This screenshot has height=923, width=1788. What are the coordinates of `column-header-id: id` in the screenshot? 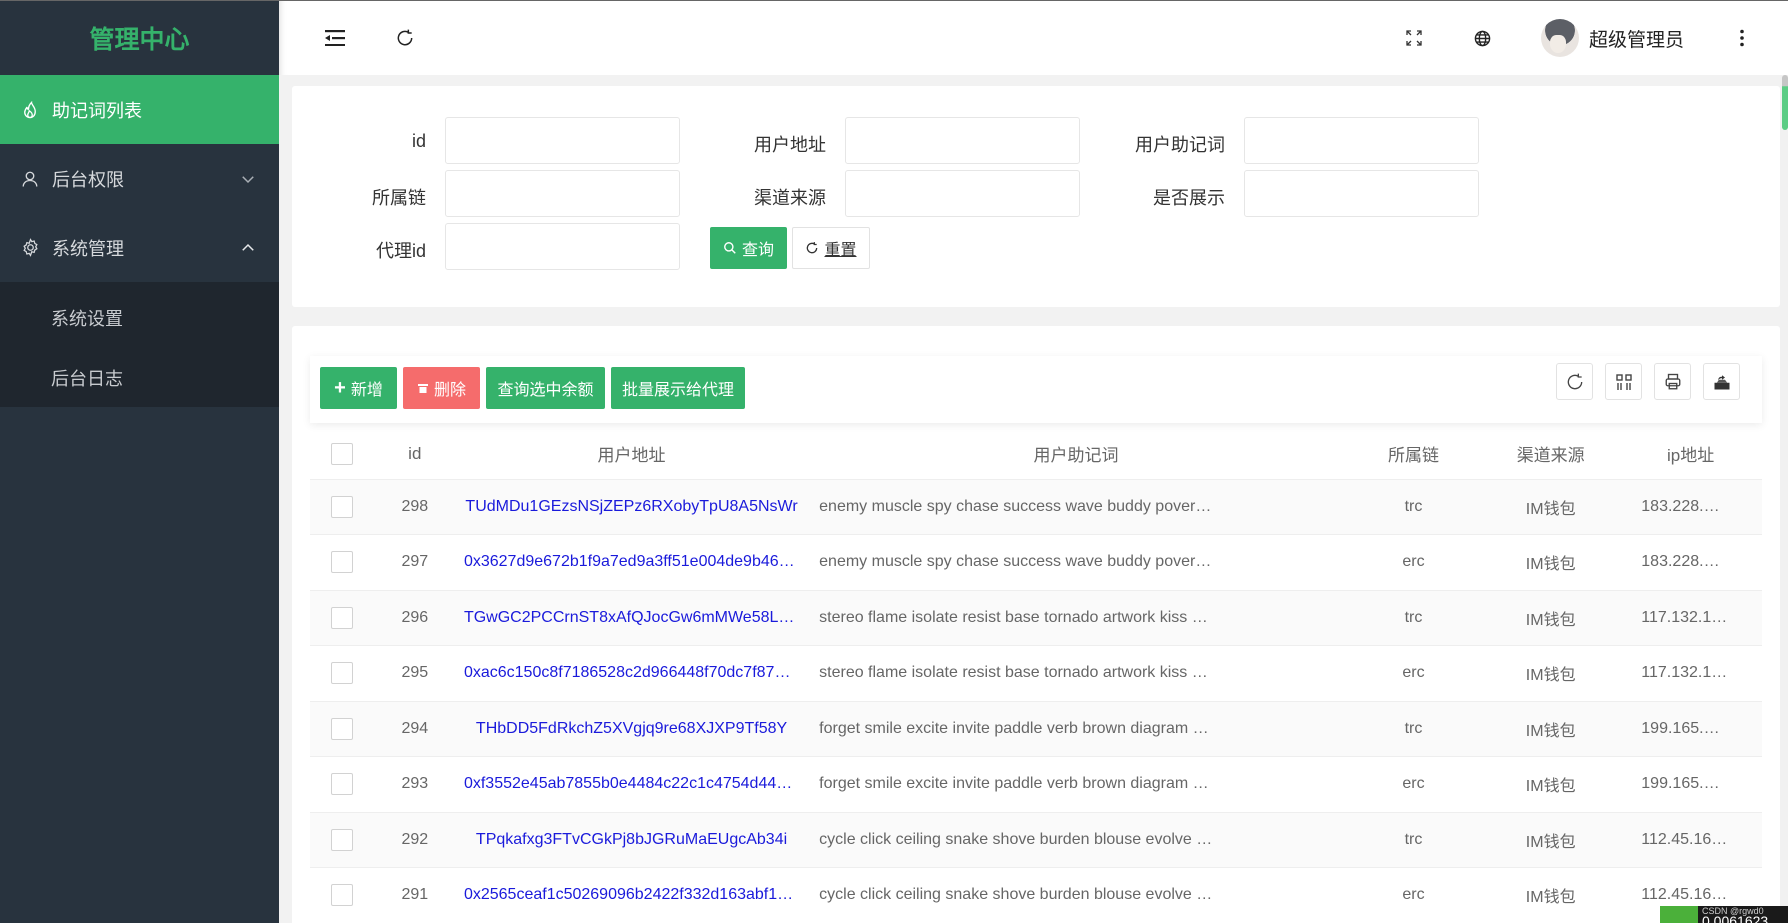 It's located at (414, 454).